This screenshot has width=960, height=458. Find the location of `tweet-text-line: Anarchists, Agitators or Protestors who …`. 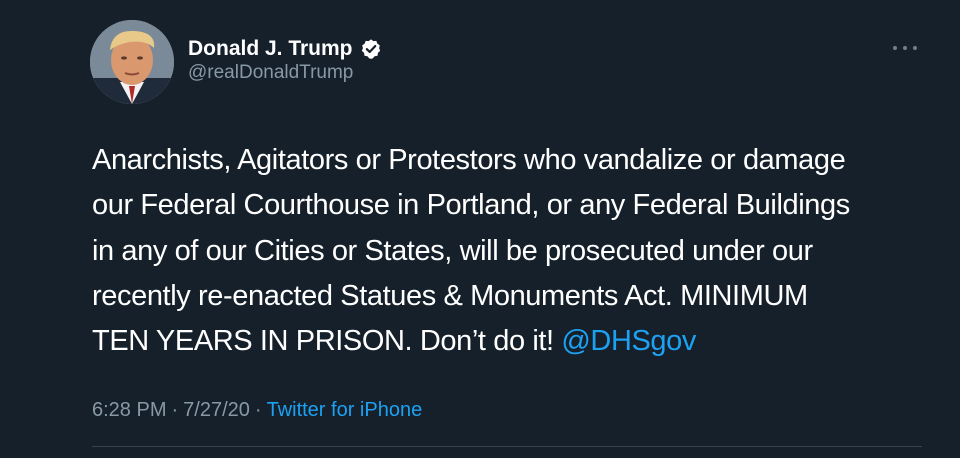

tweet-text-line: Anarchists, Agitators or Protestors who … is located at coordinates (469, 160).